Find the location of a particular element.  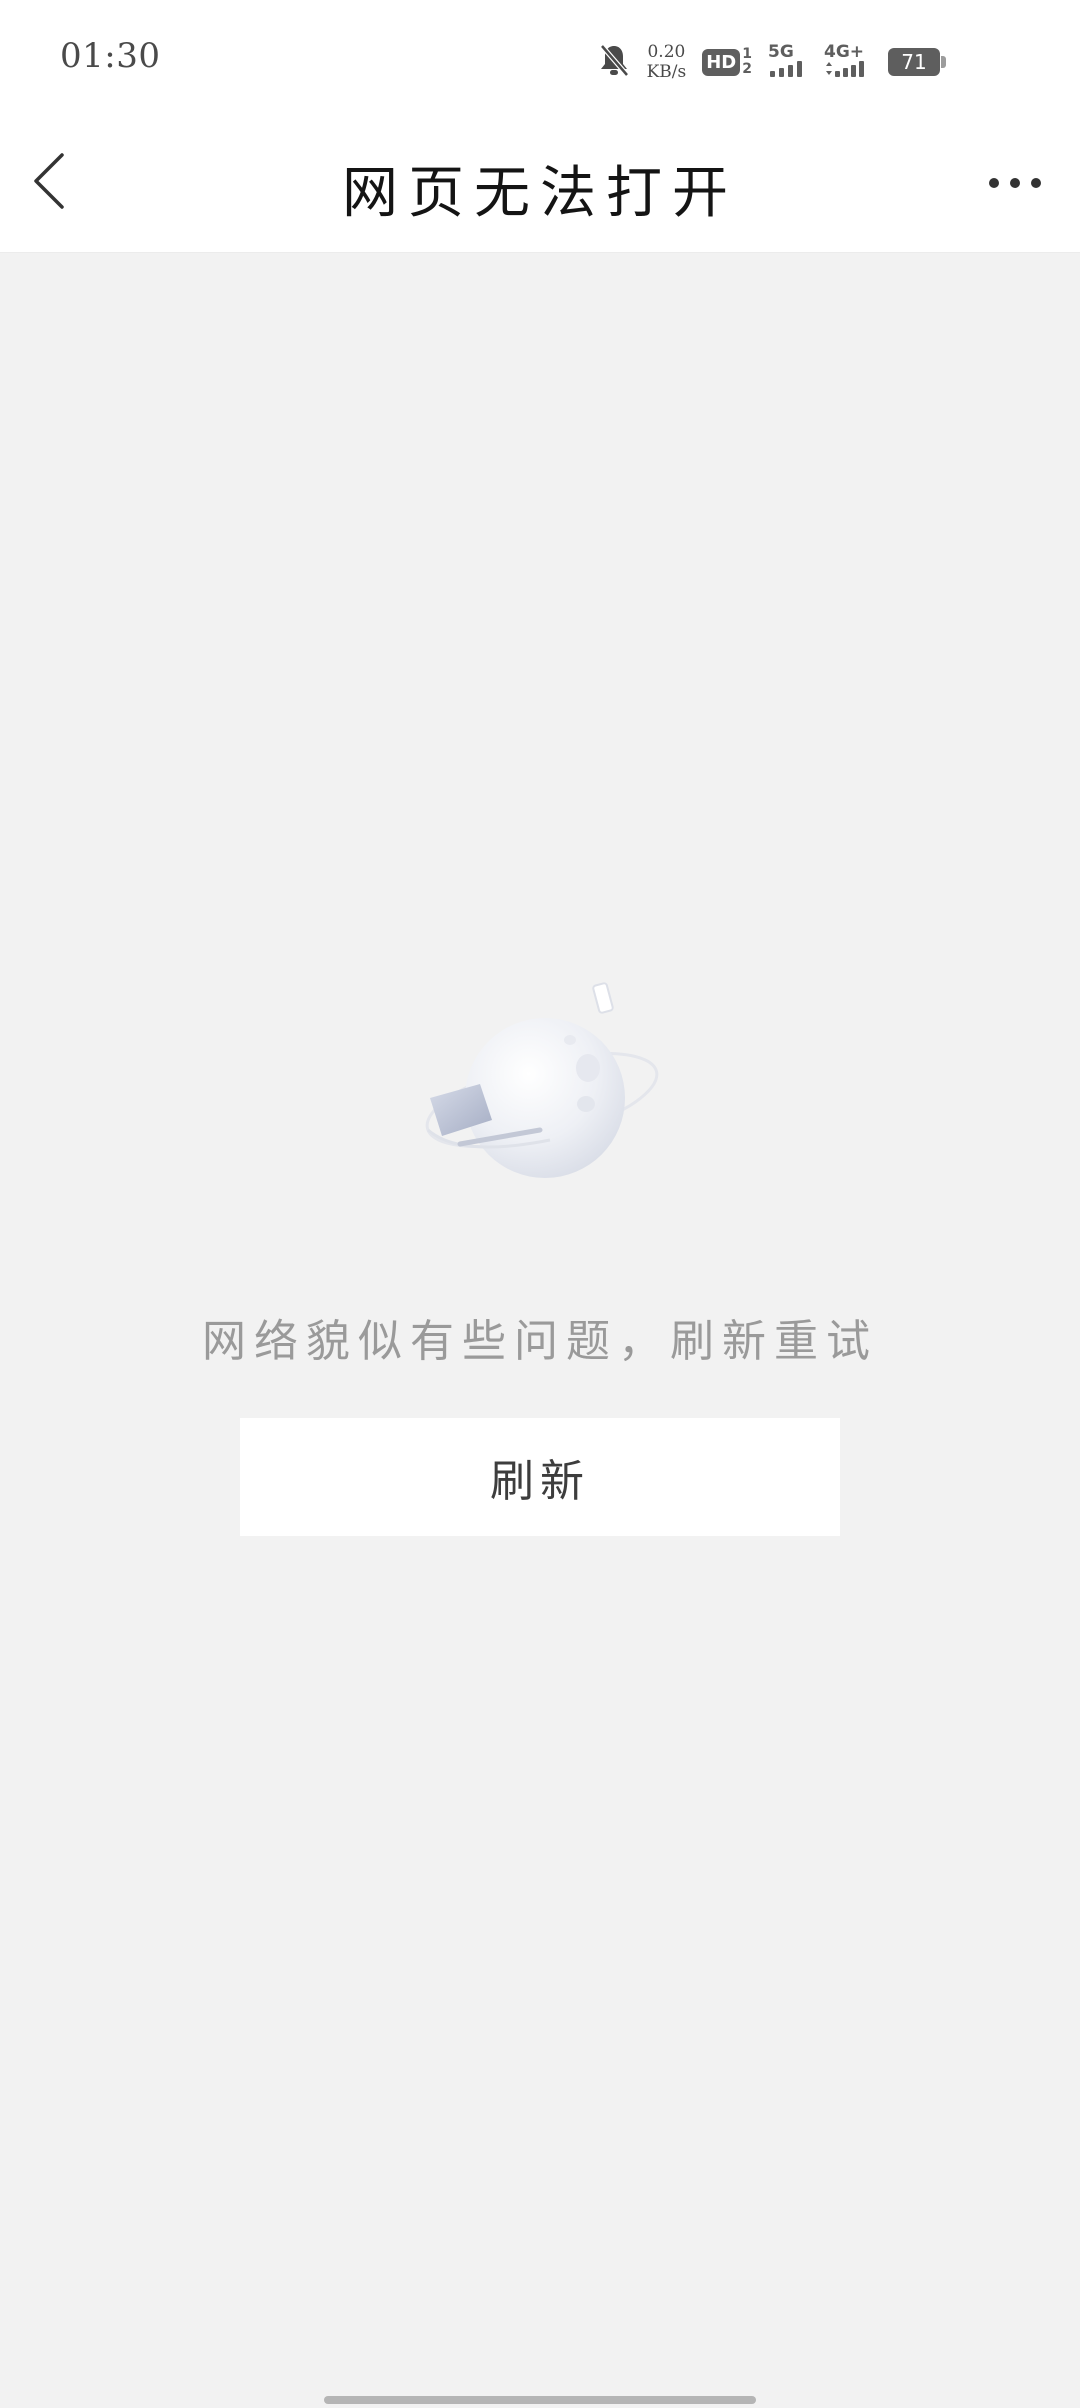

page-title: 网页无法打开 is located at coordinates (540, 193).